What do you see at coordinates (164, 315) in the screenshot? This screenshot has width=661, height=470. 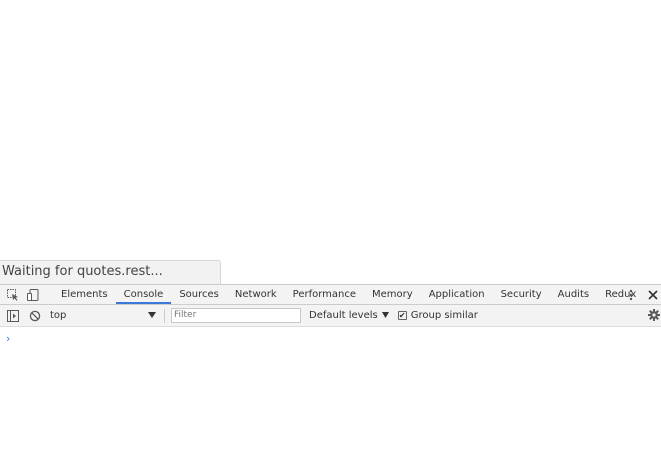 I see `toolbar-divider` at bounding box center [164, 315].